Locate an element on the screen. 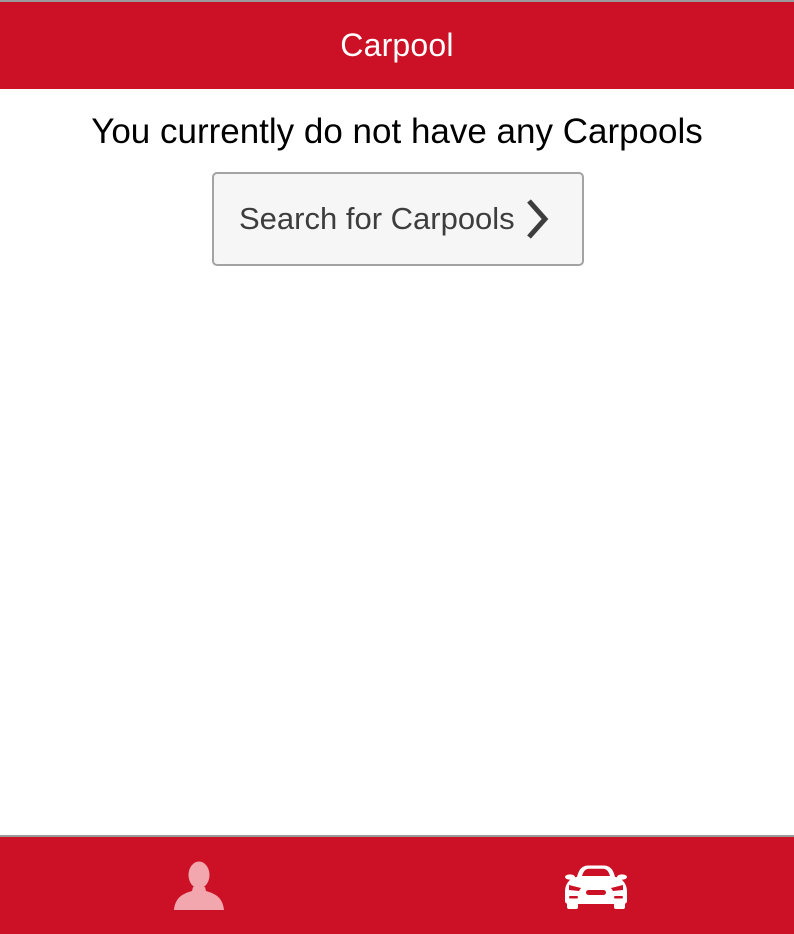 The height and width of the screenshot is (934, 794). tab-carpool is located at coordinates (595, 885).